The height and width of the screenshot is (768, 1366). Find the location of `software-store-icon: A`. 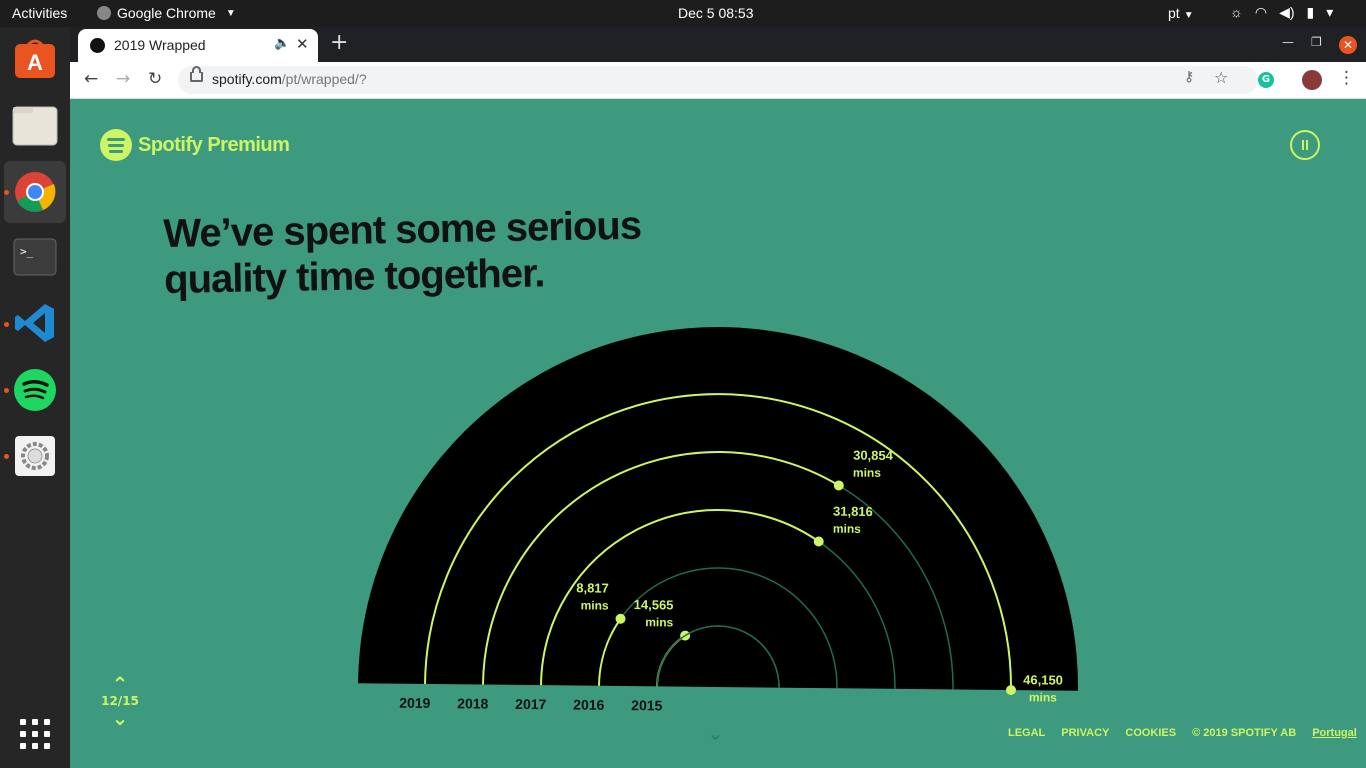

software-store-icon: A is located at coordinates (35, 58).